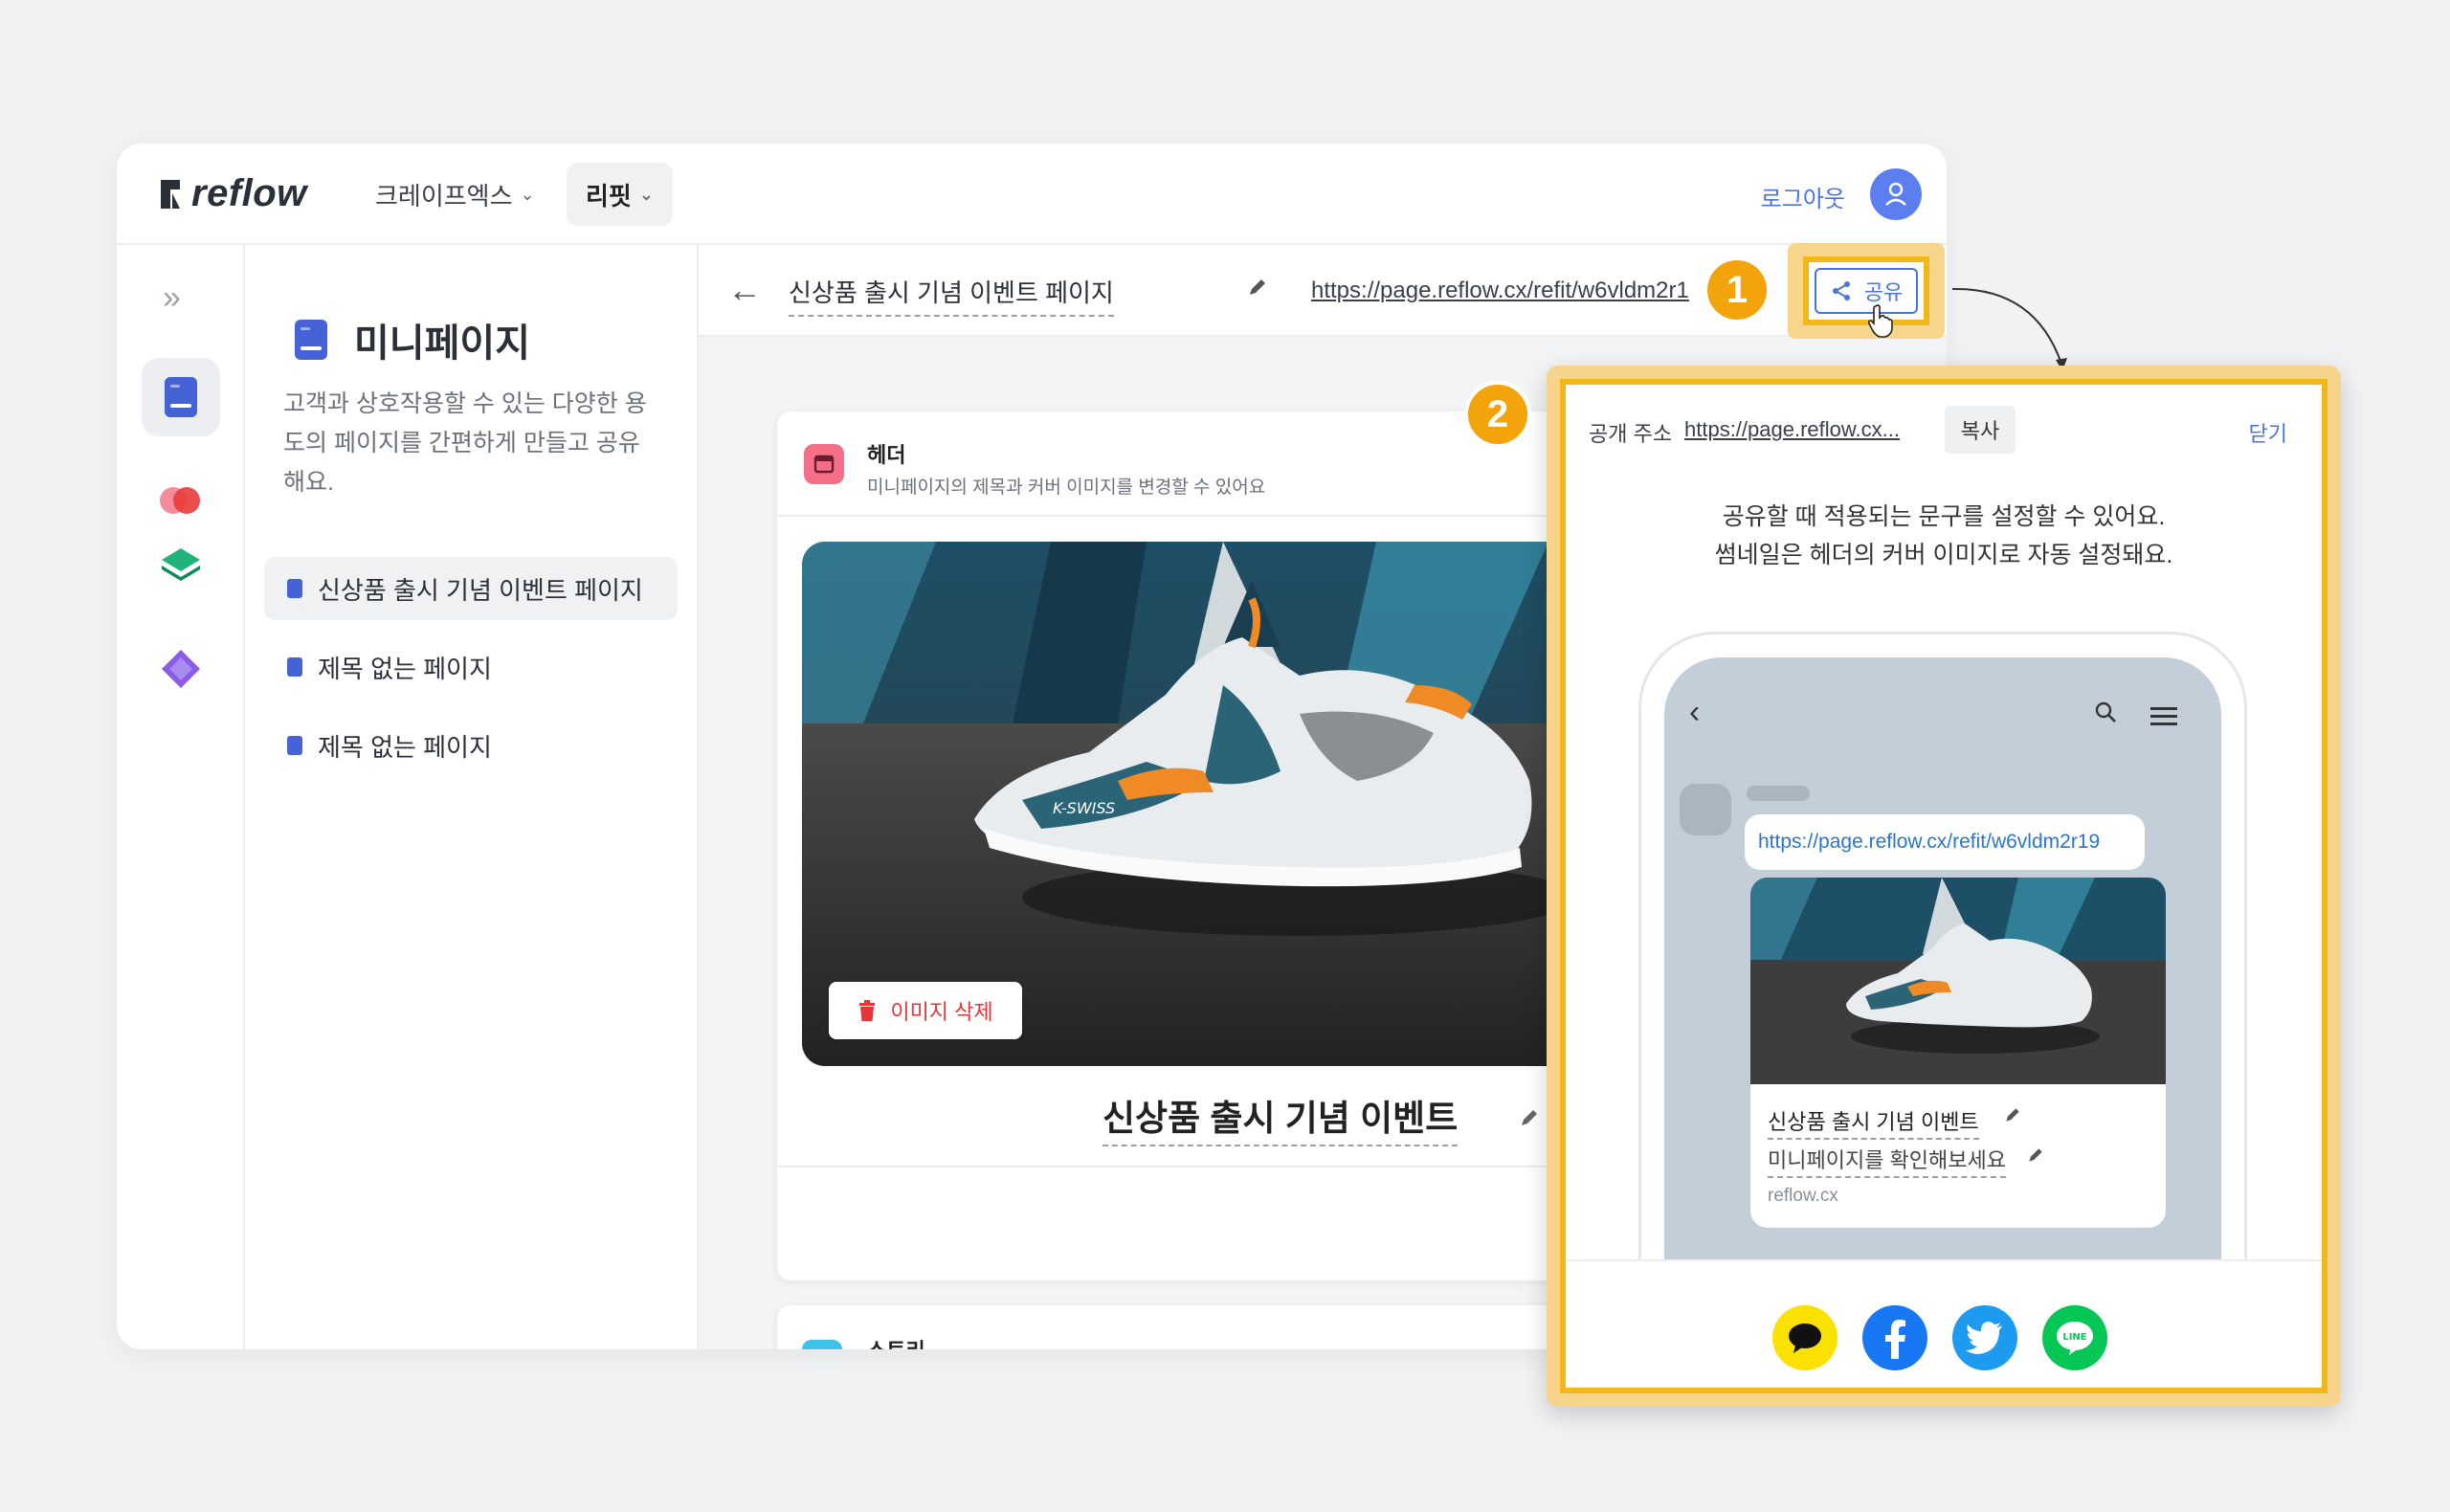 The height and width of the screenshot is (1512, 2450). I want to click on icon-rail: », so click(181, 797).